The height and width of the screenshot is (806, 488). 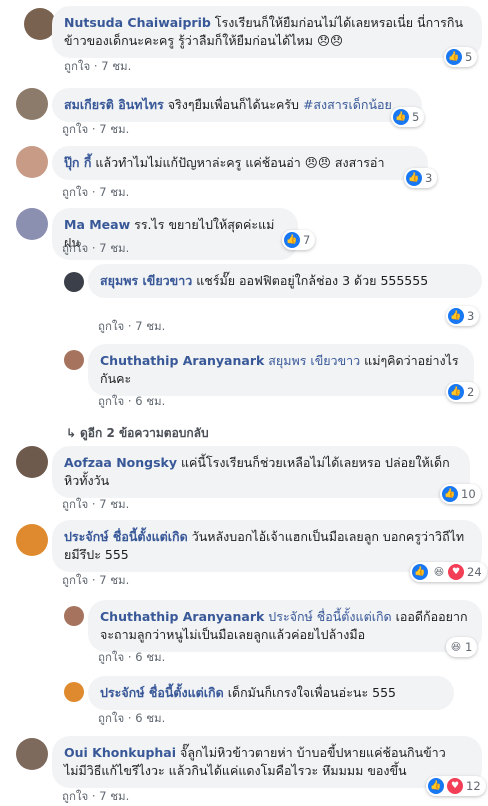 What do you see at coordinates (97, 224) in the screenshot?
I see `commenter-name: Ma Meaw` at bounding box center [97, 224].